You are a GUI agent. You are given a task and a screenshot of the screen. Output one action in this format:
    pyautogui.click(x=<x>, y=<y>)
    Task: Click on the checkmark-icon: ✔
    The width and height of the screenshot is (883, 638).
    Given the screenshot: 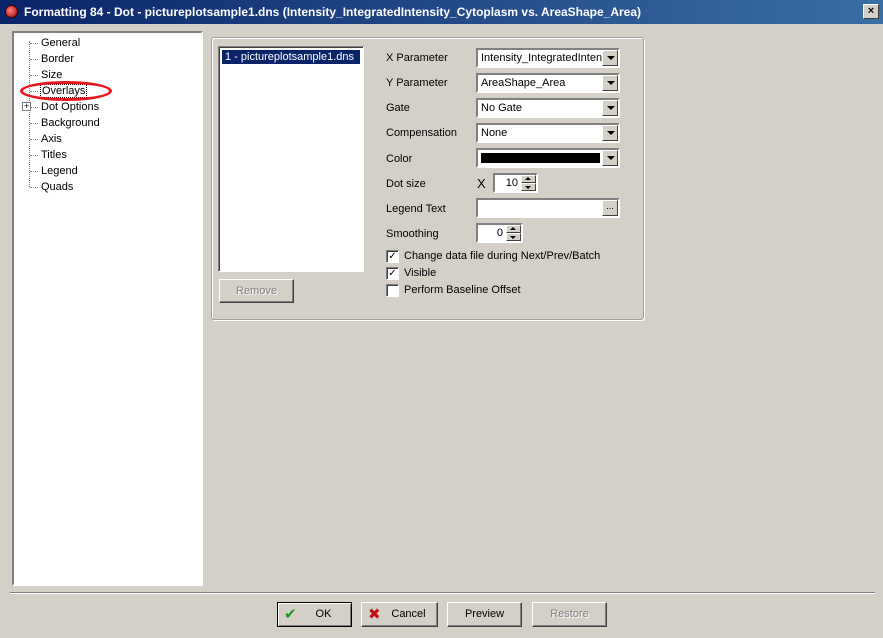 What is the action you would take?
    pyautogui.click(x=290, y=614)
    